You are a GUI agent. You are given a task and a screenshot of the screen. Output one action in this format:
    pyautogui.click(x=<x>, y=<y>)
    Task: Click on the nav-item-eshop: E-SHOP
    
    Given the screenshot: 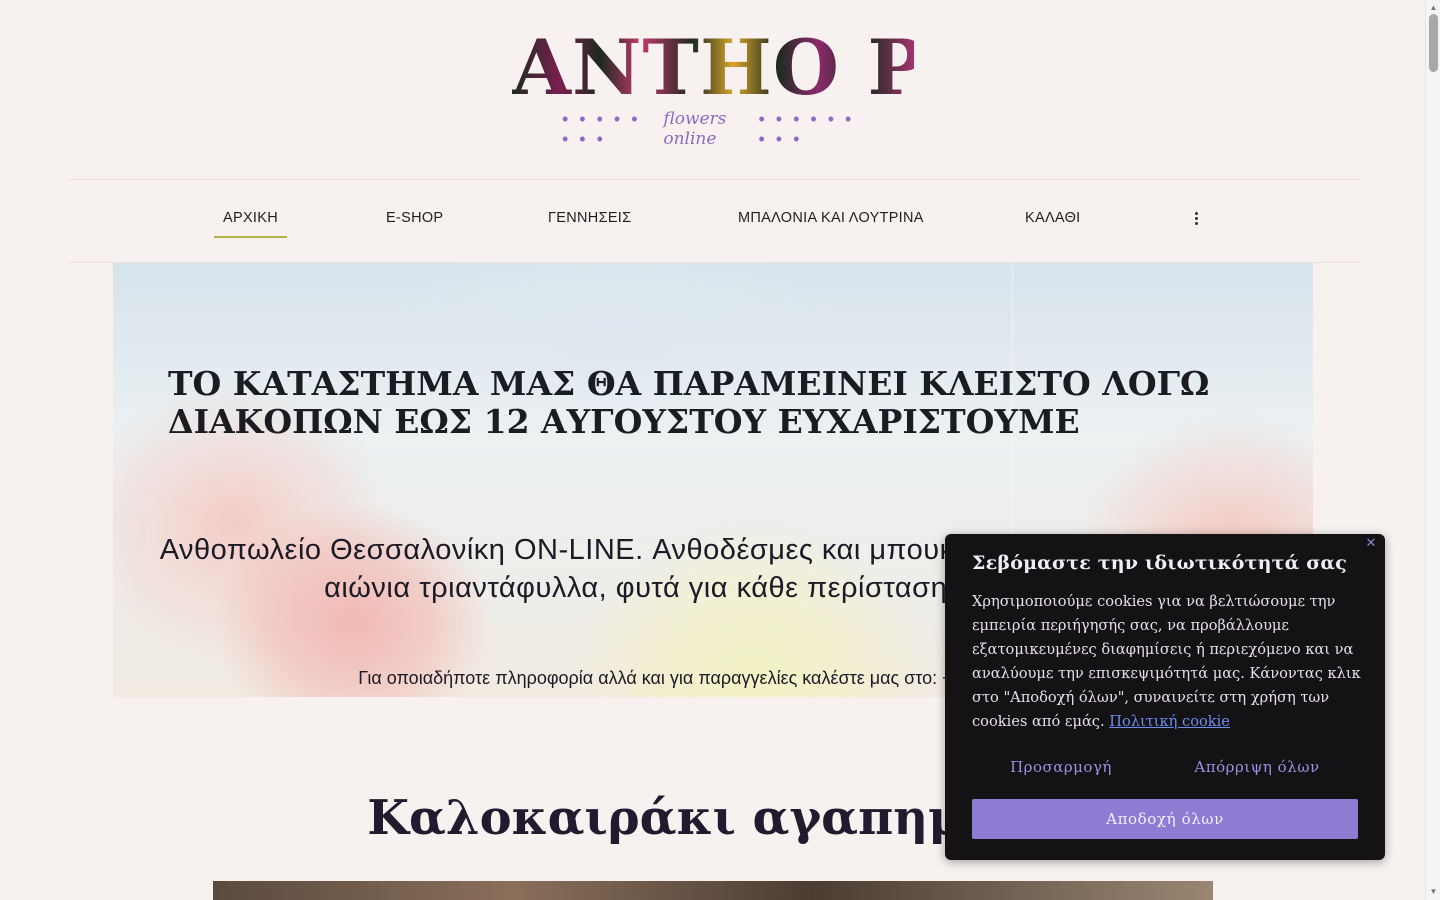 What is the action you would take?
    pyautogui.click(x=414, y=222)
    